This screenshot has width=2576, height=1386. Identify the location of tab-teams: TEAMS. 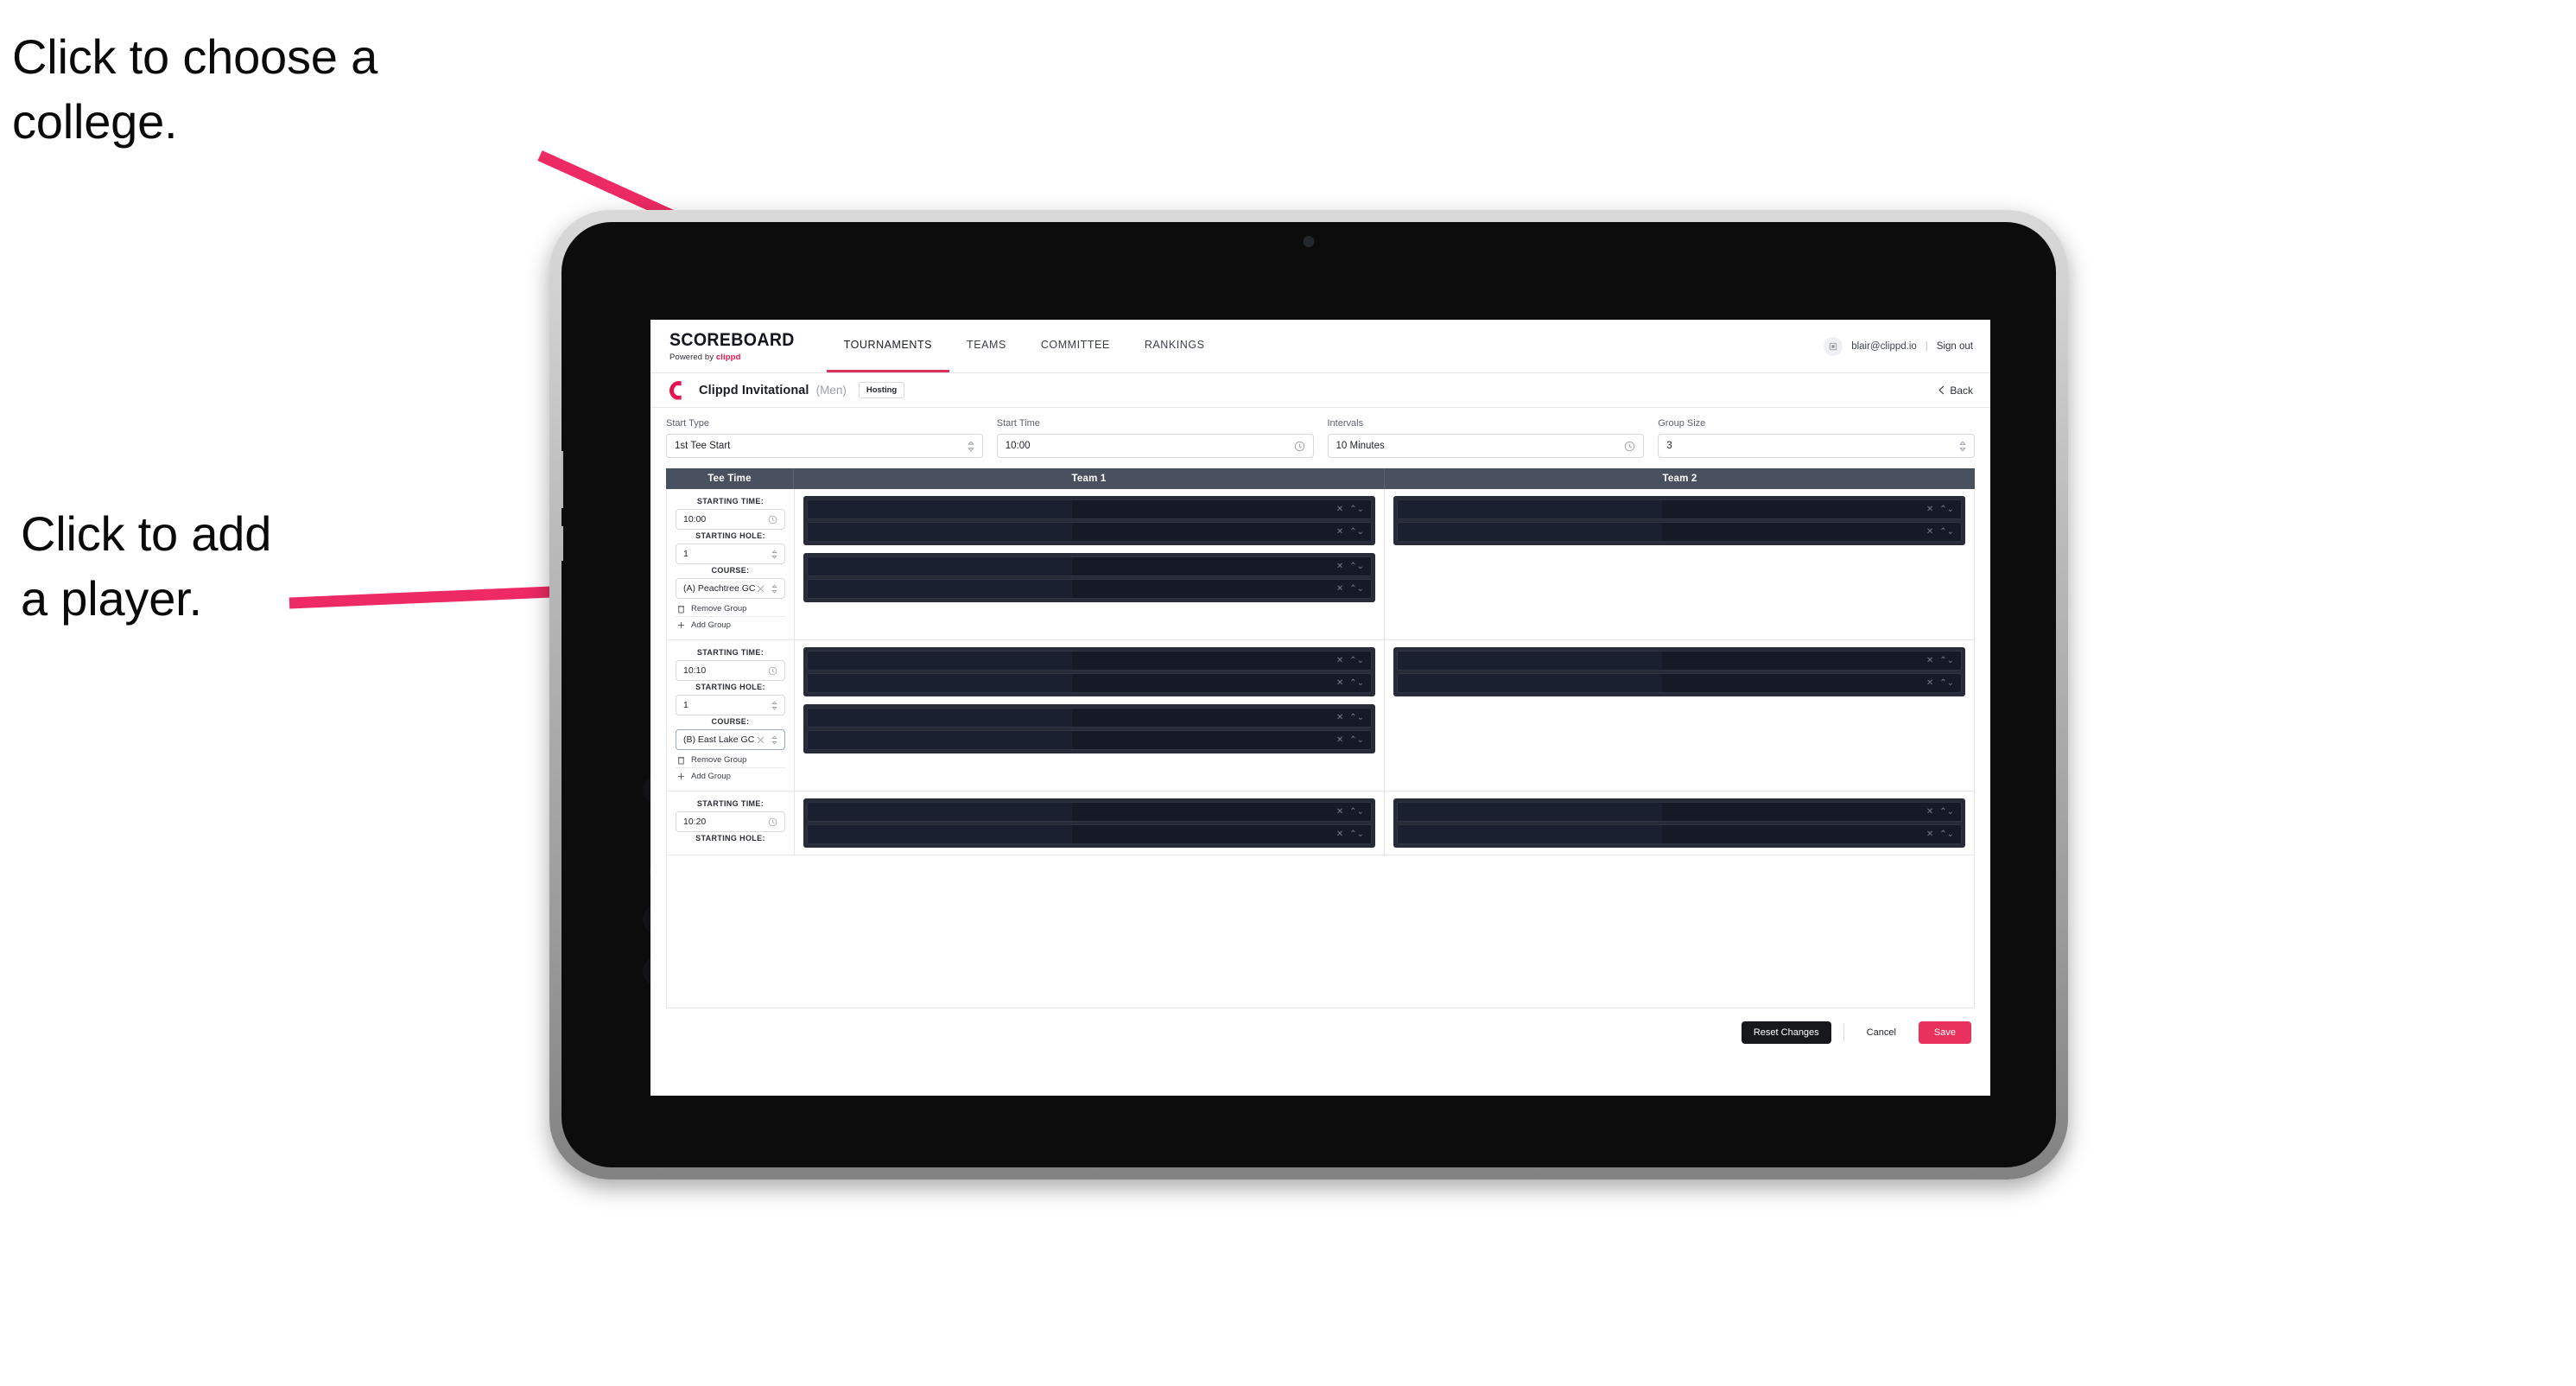
(986, 346).